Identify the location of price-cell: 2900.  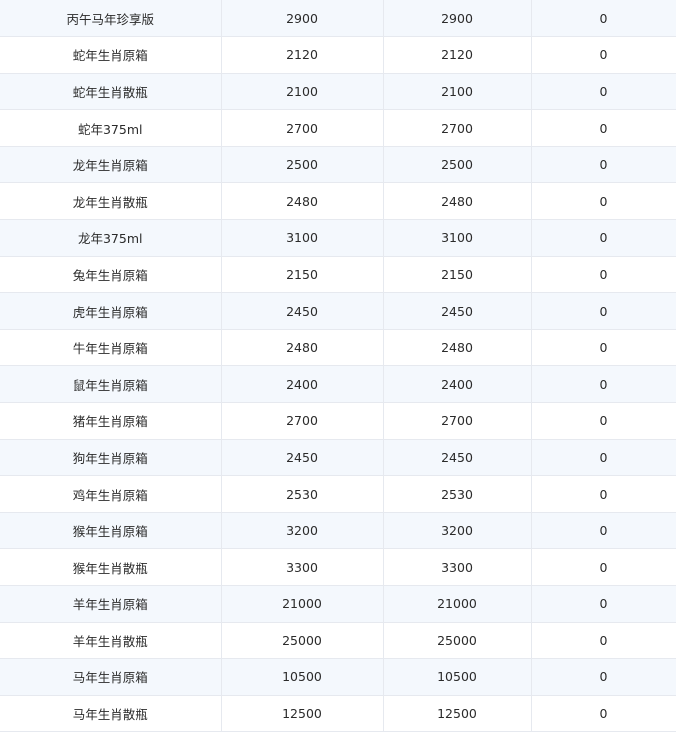
(302, 19).